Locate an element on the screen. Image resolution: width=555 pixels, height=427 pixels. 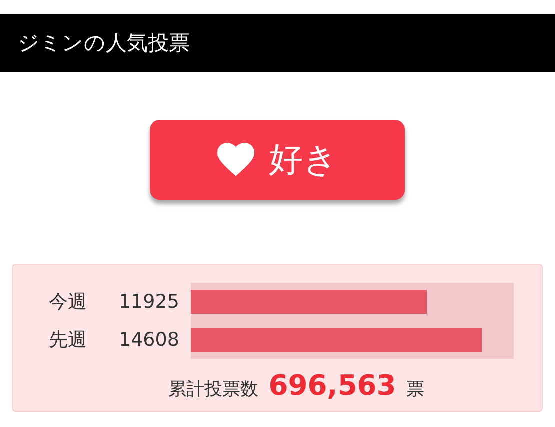
vote-count: 11925 is located at coordinates (149, 302).